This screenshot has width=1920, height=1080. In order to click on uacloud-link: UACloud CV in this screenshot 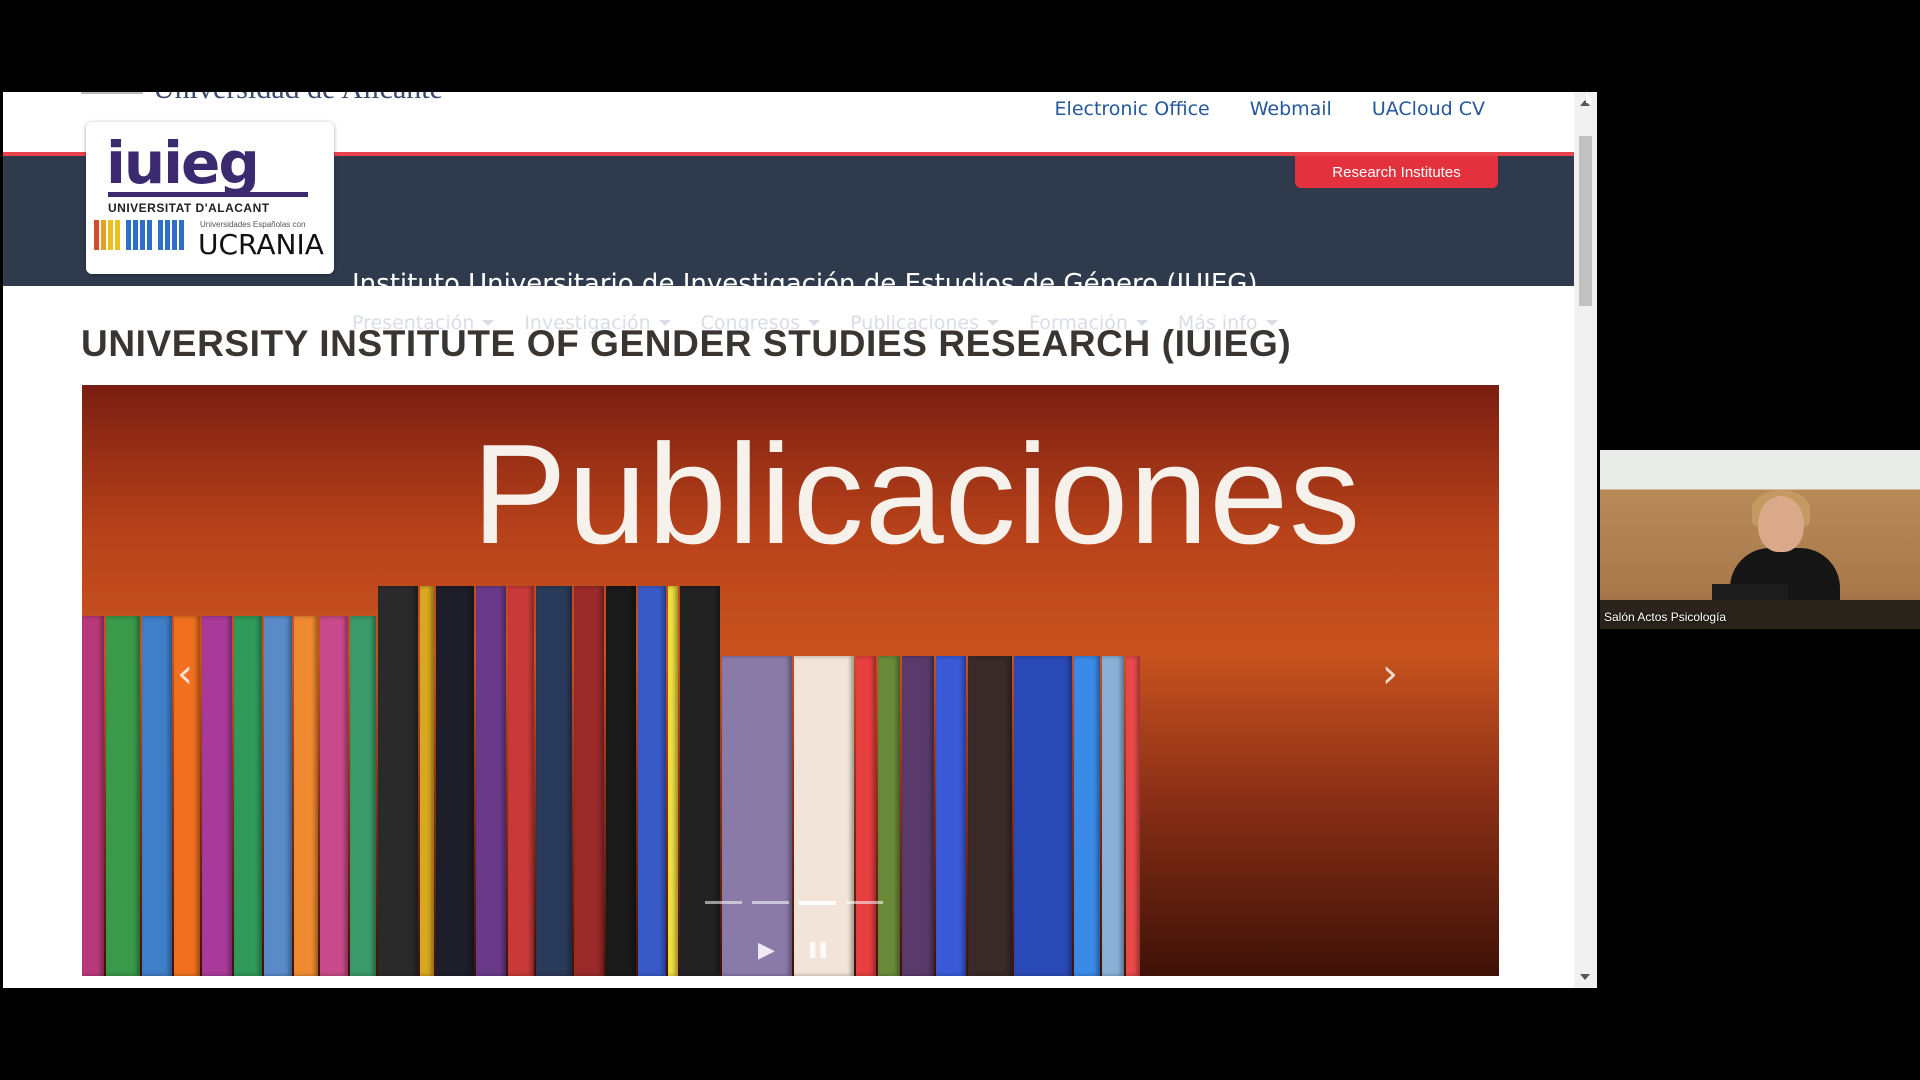, I will do `click(1428, 109)`.